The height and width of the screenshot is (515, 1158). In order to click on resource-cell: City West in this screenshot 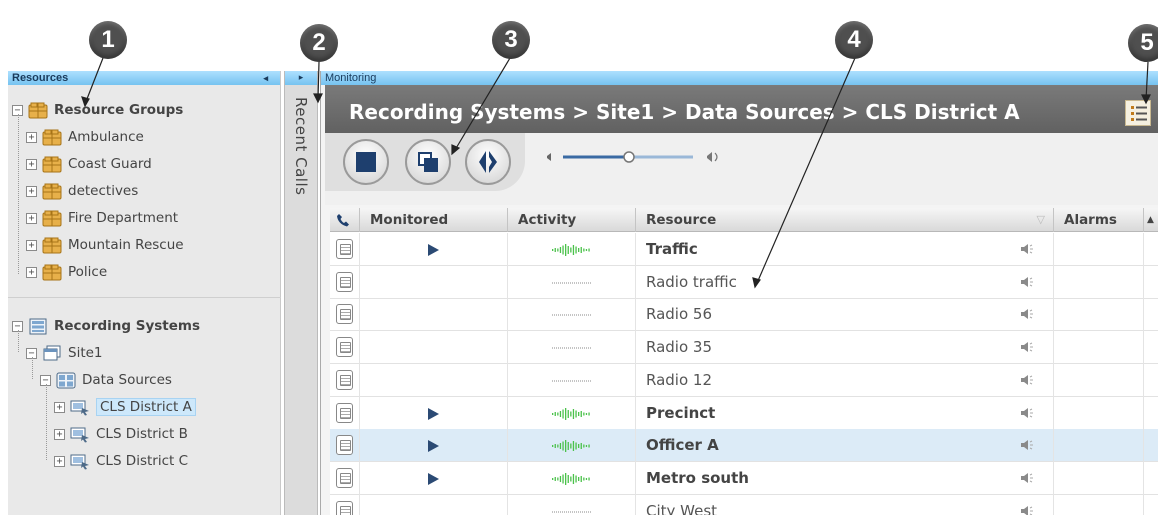, I will do `click(845, 504)`.